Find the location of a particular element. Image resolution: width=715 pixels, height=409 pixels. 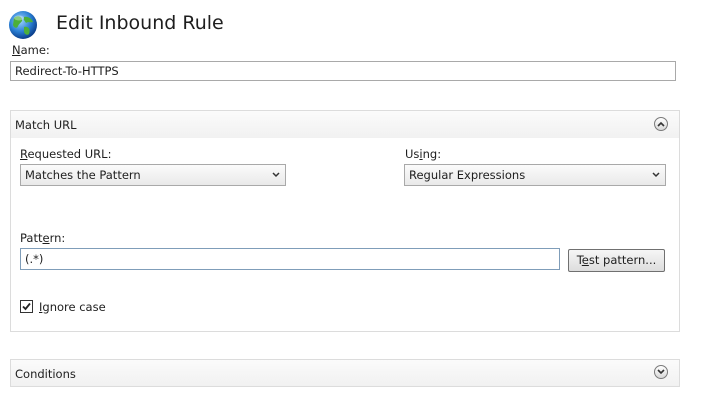

name-input is located at coordinates (343, 71).